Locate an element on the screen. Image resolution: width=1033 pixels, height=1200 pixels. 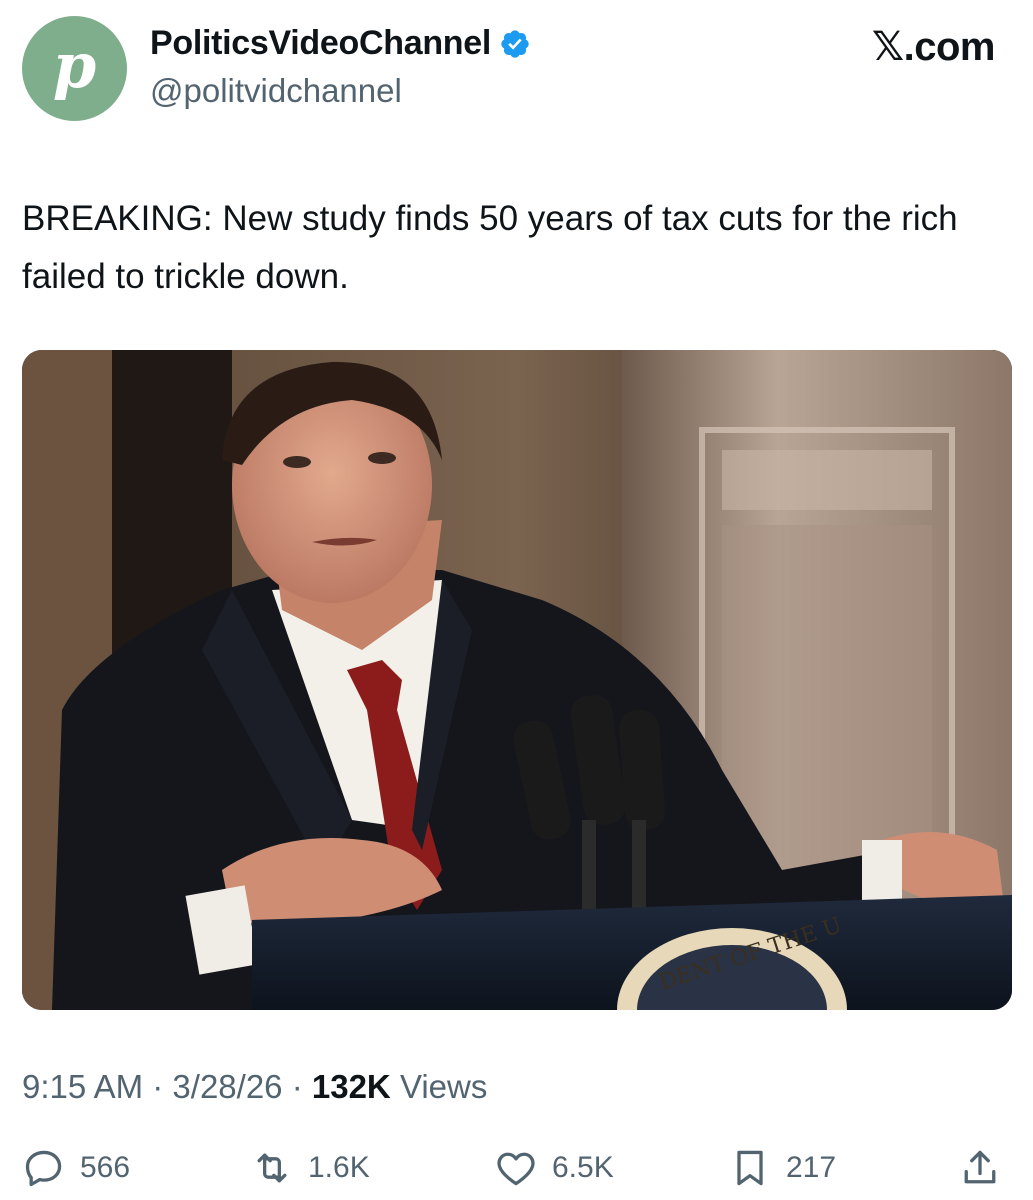
like-count: 6.5K is located at coordinates (583, 1167).